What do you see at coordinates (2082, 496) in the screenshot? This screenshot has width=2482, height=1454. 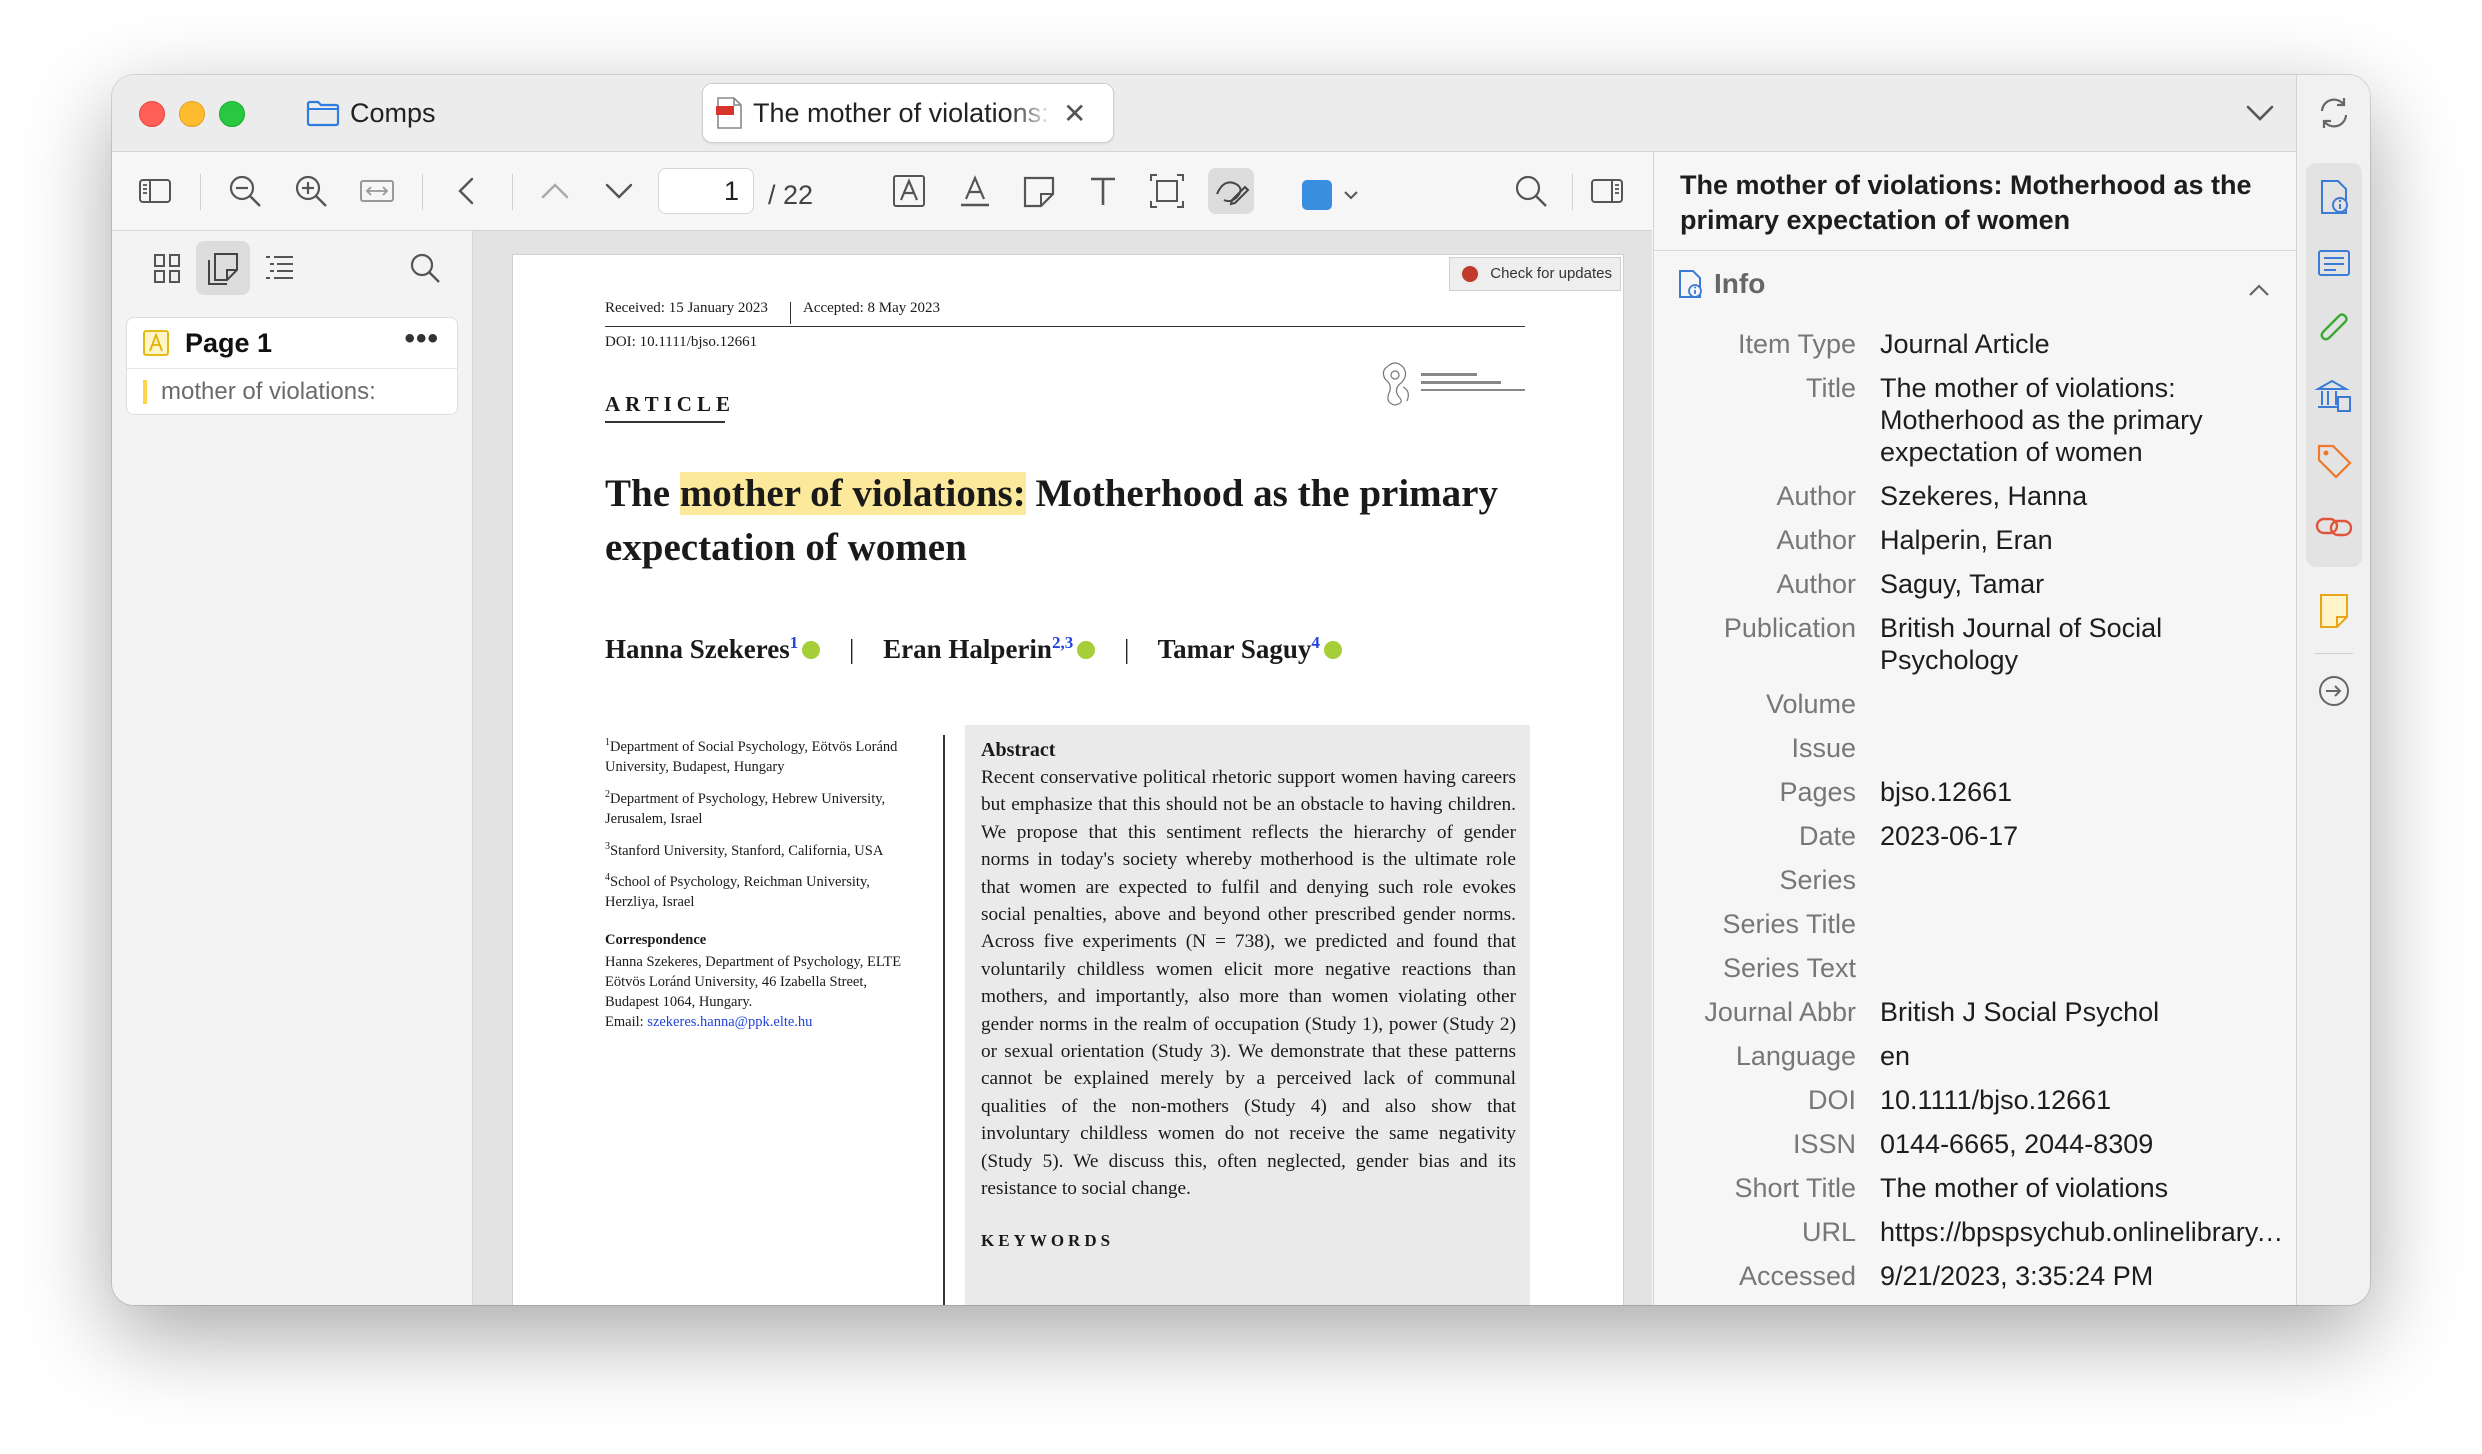 I see `info-field-value: Szekeres, Hanna` at bounding box center [2082, 496].